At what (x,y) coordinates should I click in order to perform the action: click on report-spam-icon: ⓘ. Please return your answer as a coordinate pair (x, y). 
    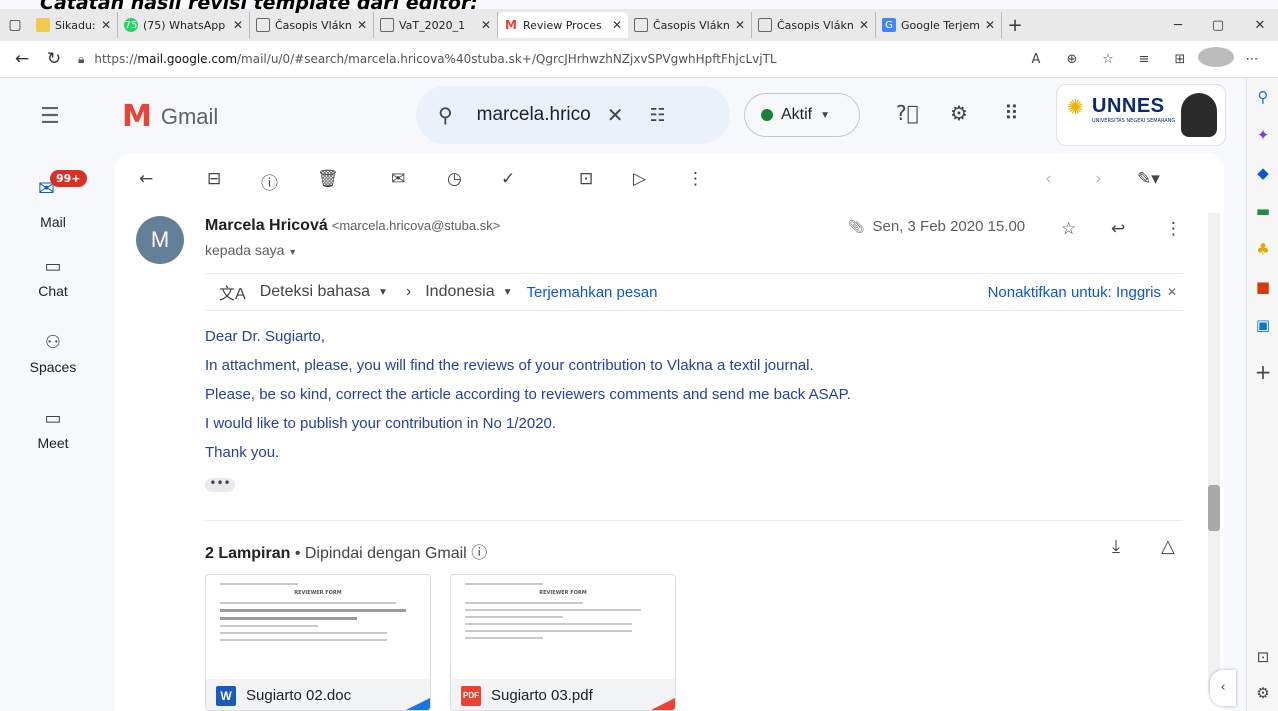
    Looking at the image, I should click on (269, 181).